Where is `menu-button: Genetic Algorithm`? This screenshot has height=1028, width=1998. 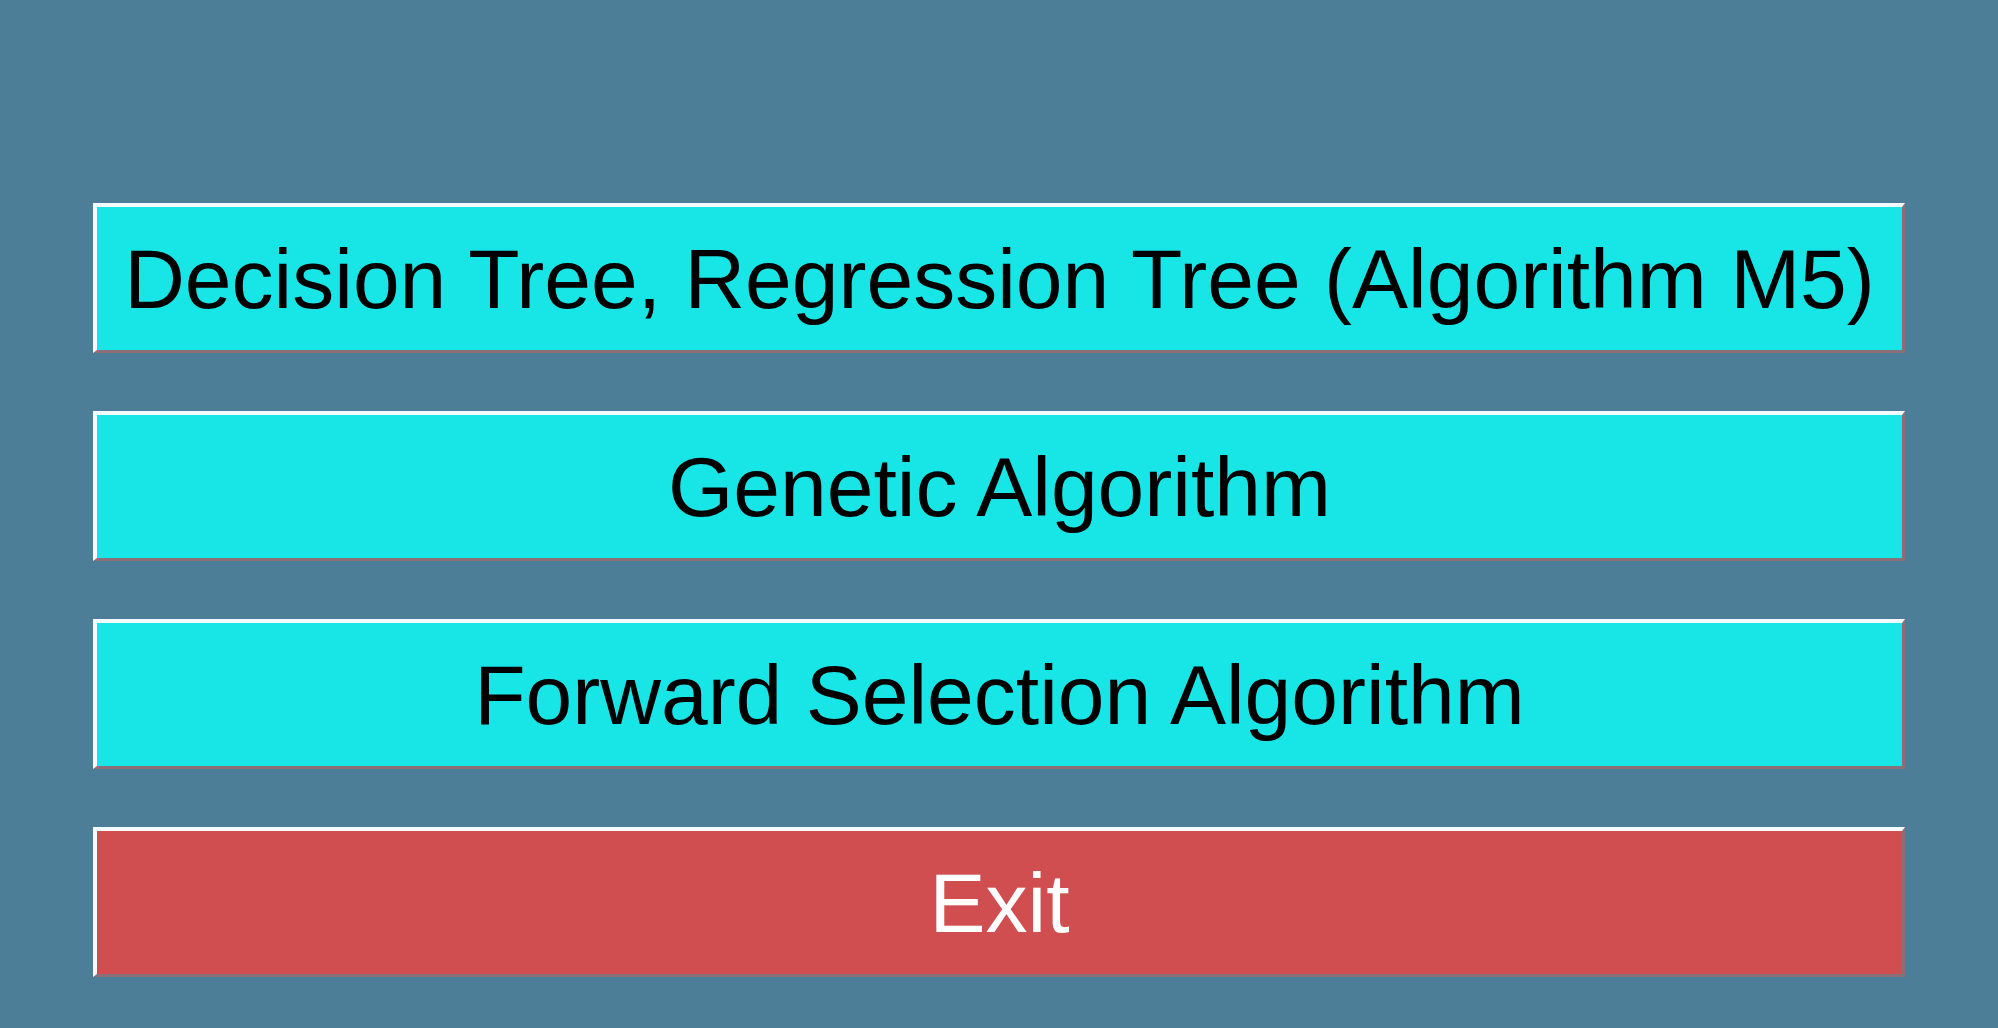 menu-button: Genetic Algorithm is located at coordinates (999, 486).